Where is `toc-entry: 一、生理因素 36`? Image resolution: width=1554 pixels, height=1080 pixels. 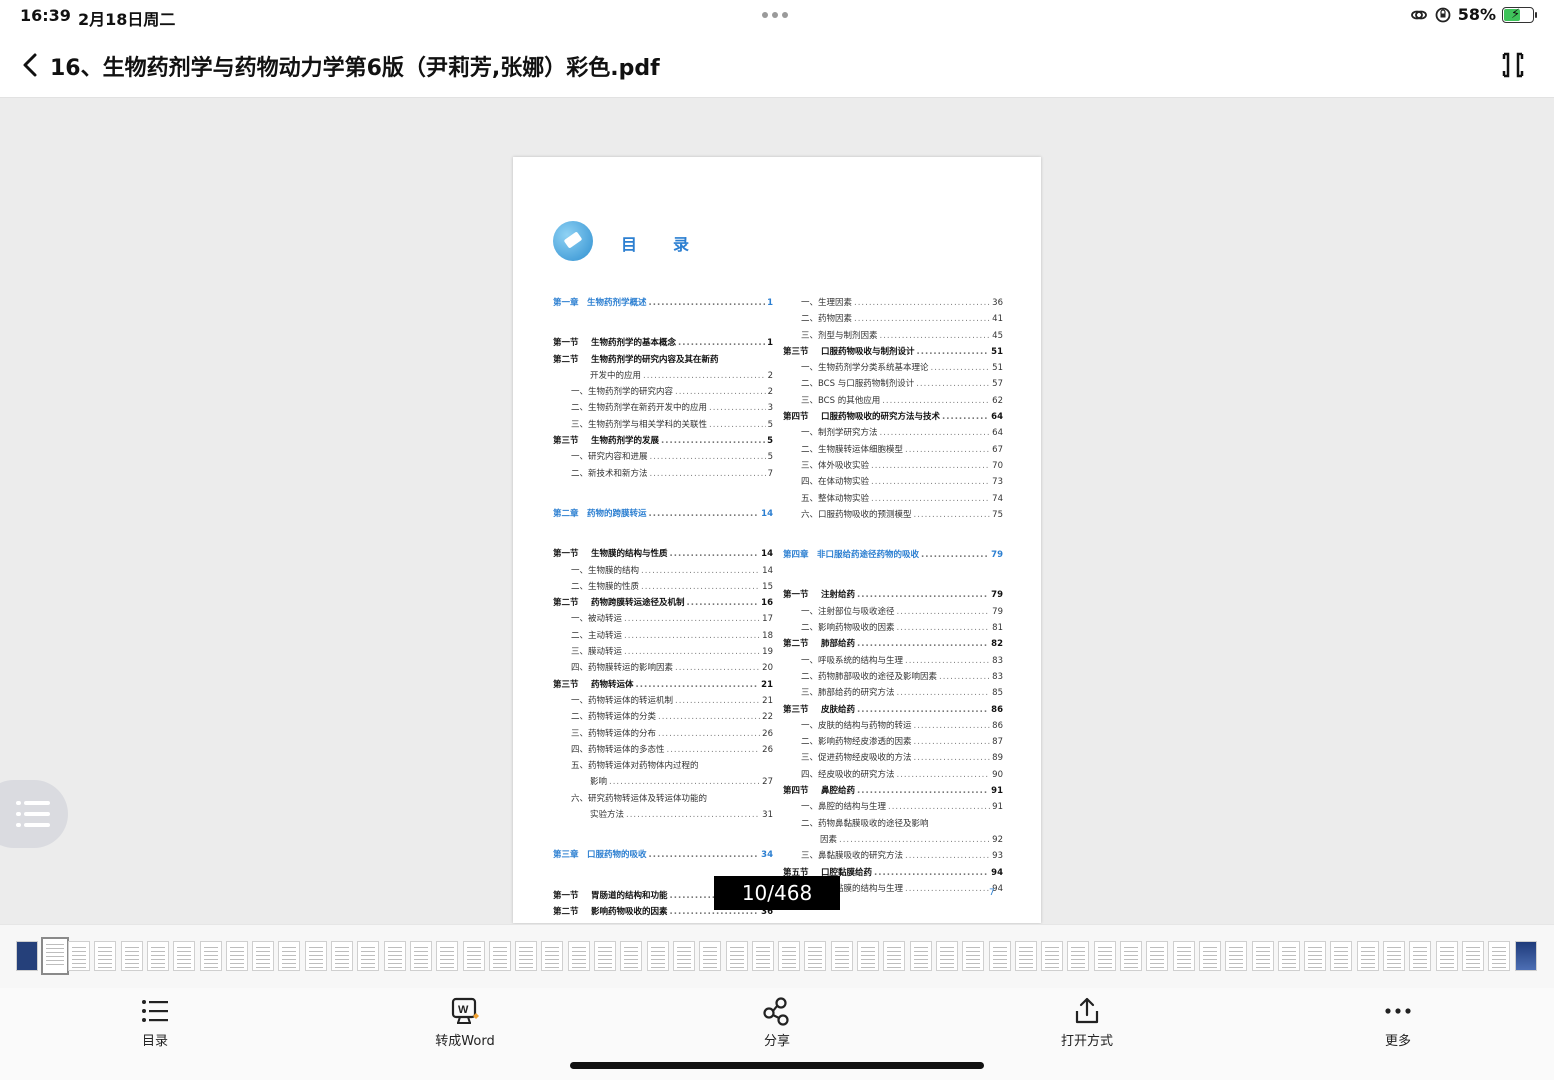 toc-entry: 一、生理因素 36 is located at coordinates (893, 303).